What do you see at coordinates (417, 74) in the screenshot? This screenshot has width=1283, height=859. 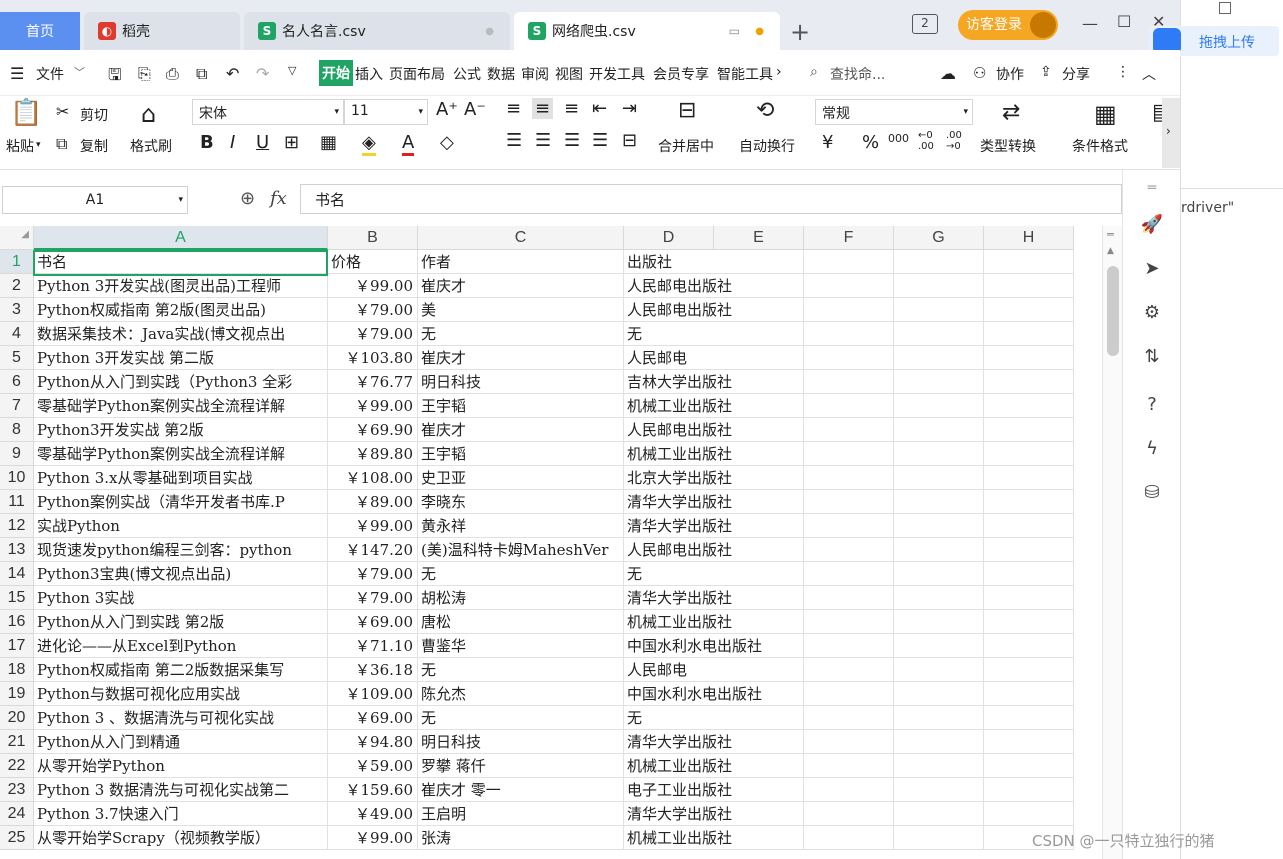 I see `menu-page-layout: 页面布局` at bounding box center [417, 74].